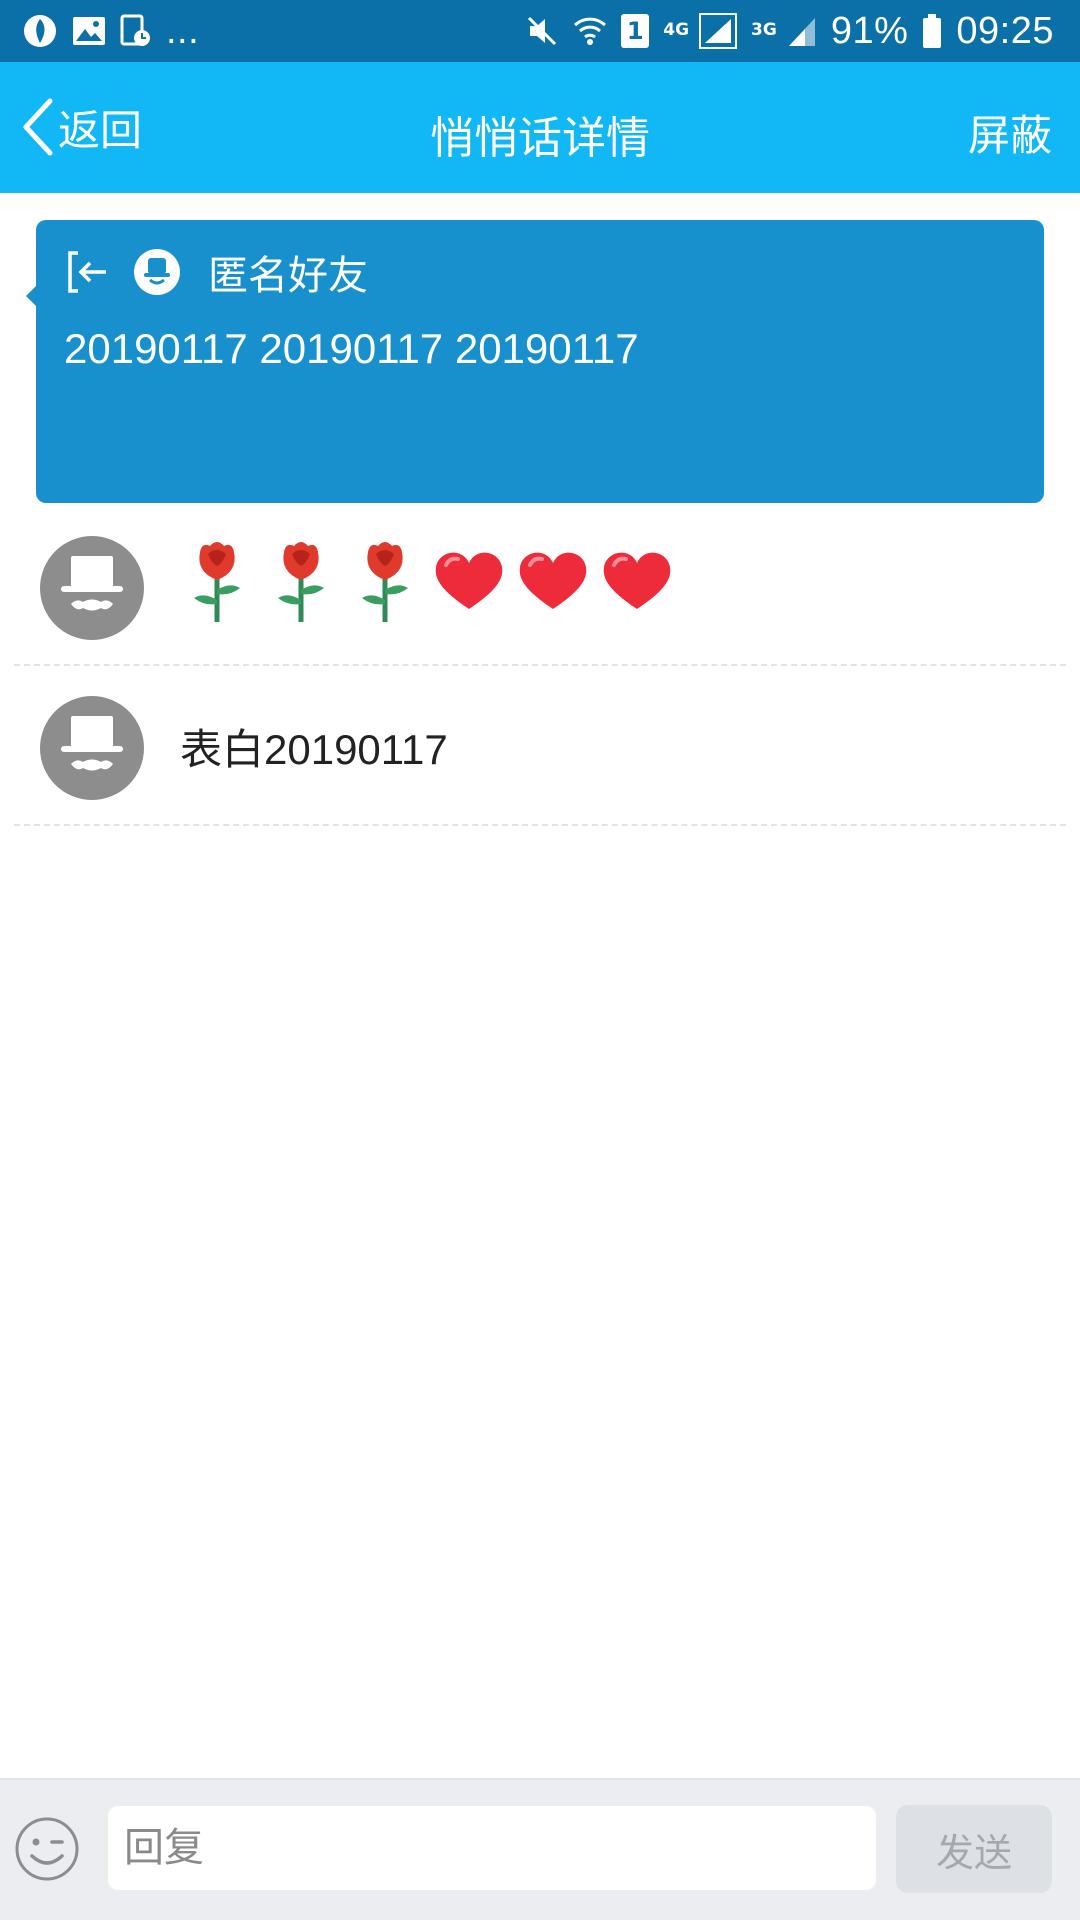 This screenshot has height=1920, width=1080. I want to click on network-3g-label: 3G, so click(764, 29).